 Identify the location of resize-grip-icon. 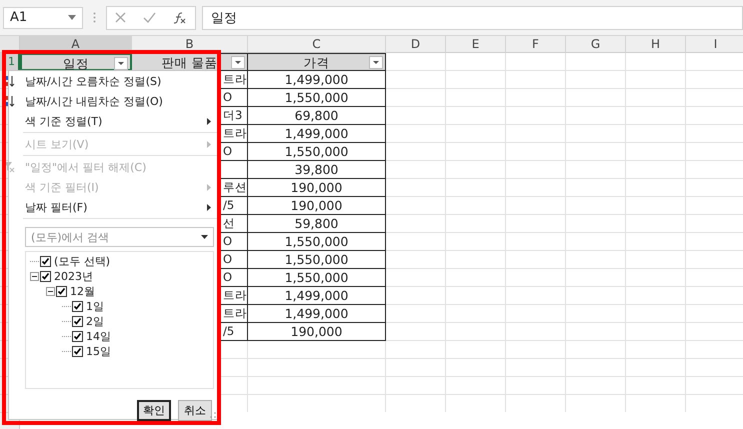
(213, 415).